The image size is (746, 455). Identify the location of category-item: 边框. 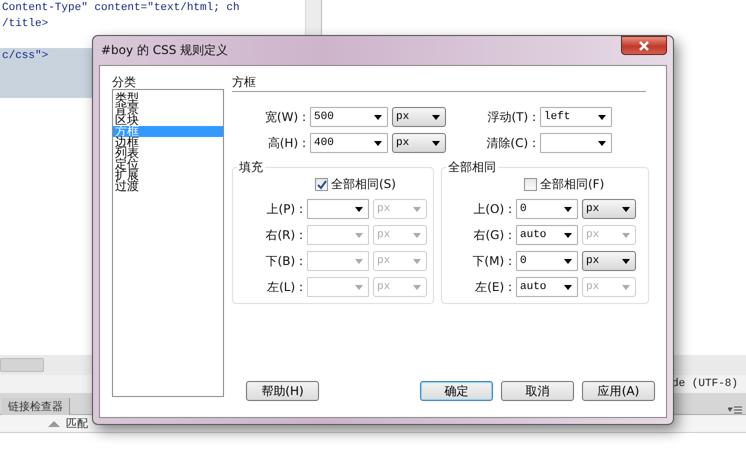
(168, 142).